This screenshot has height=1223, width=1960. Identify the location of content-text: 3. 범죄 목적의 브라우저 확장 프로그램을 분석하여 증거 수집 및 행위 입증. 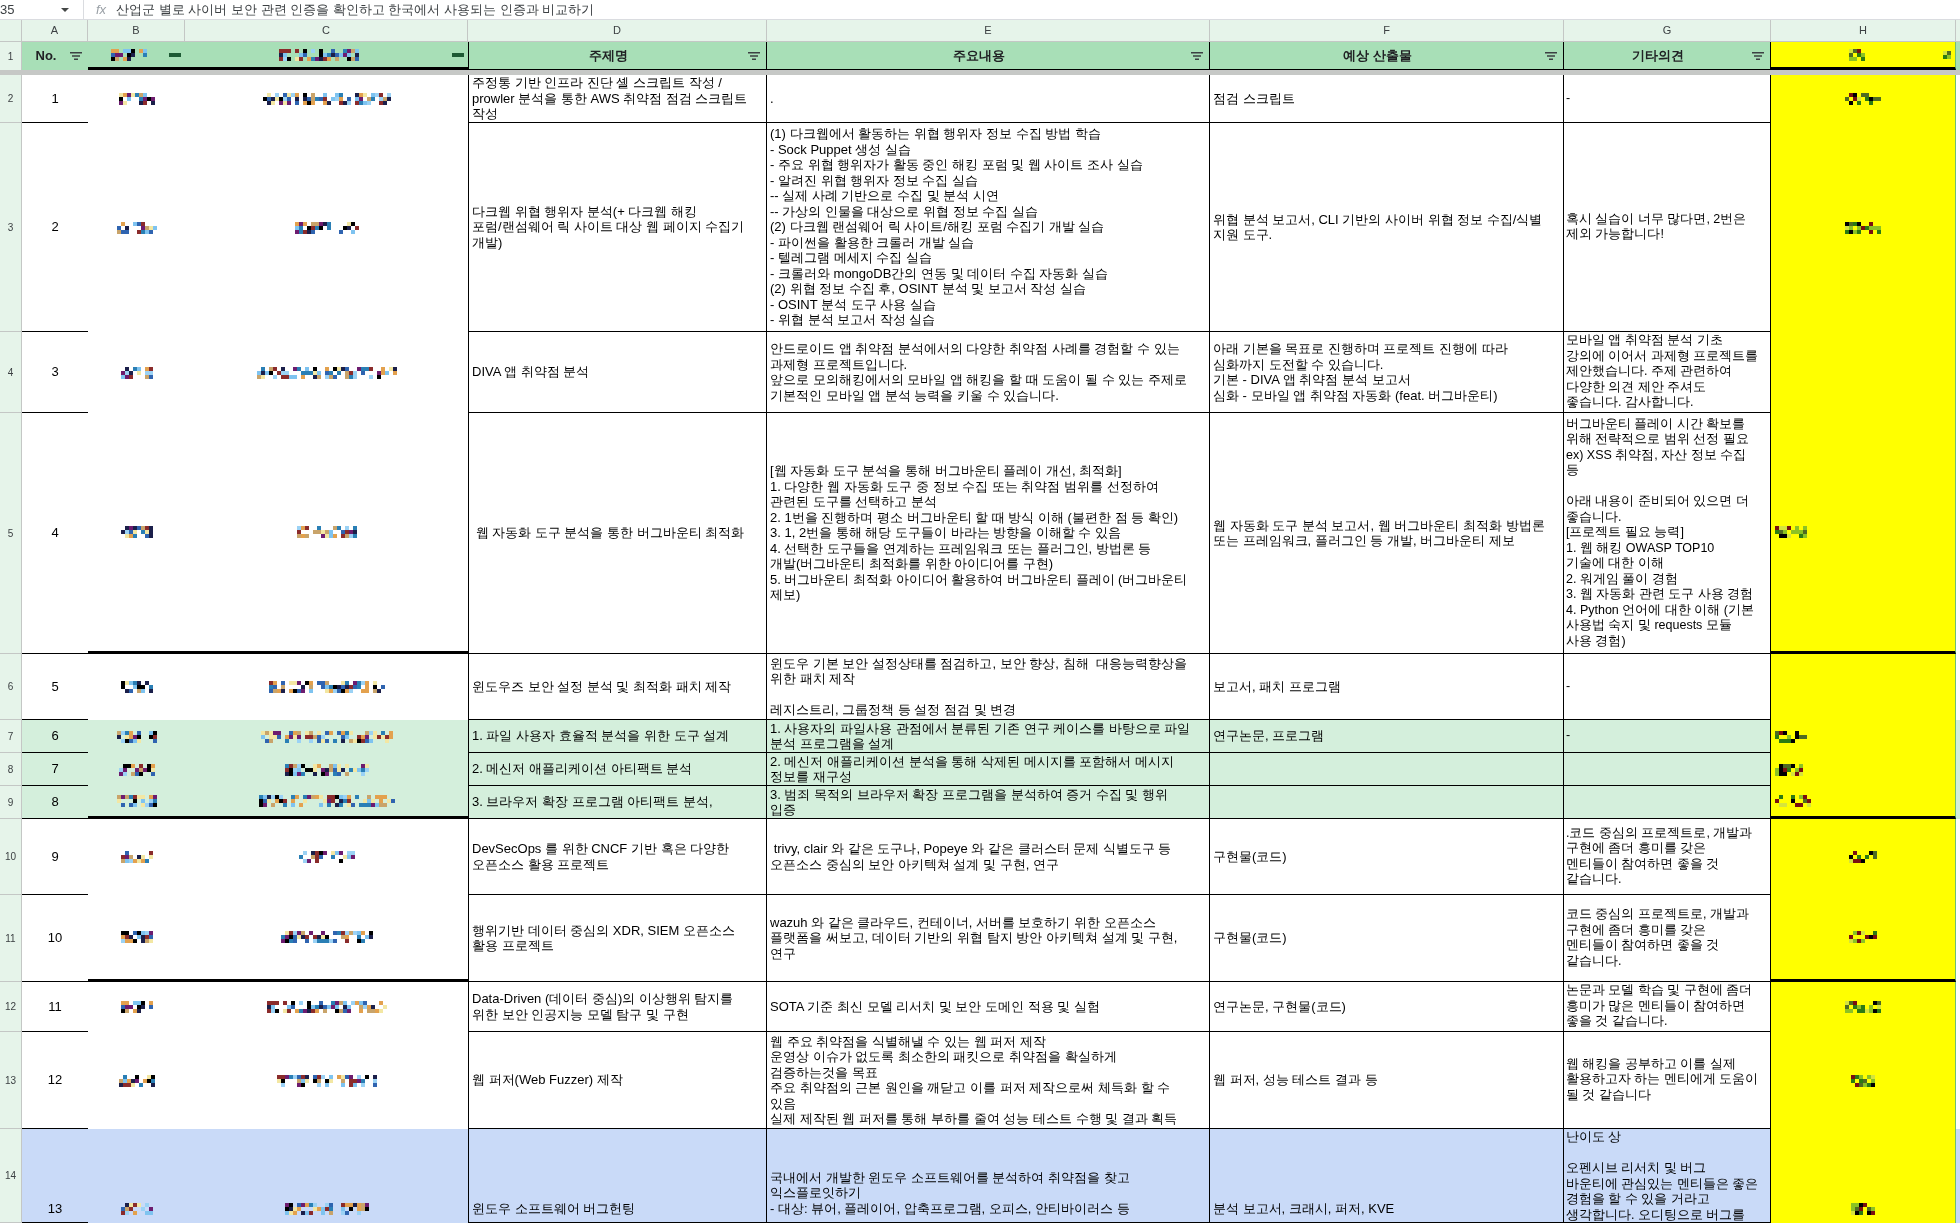
(969, 802).